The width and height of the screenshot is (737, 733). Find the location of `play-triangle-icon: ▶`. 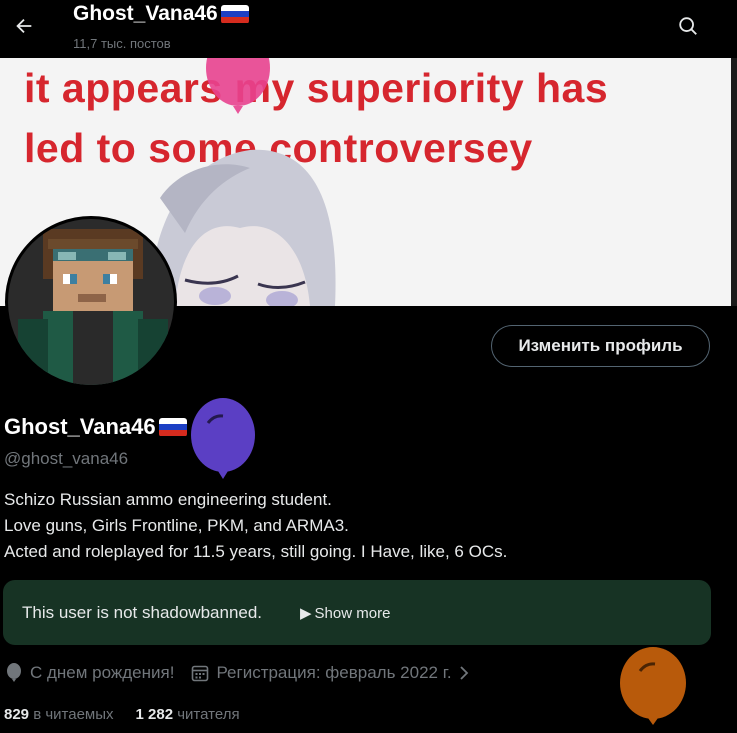

play-triangle-icon: ▶ is located at coordinates (306, 613).